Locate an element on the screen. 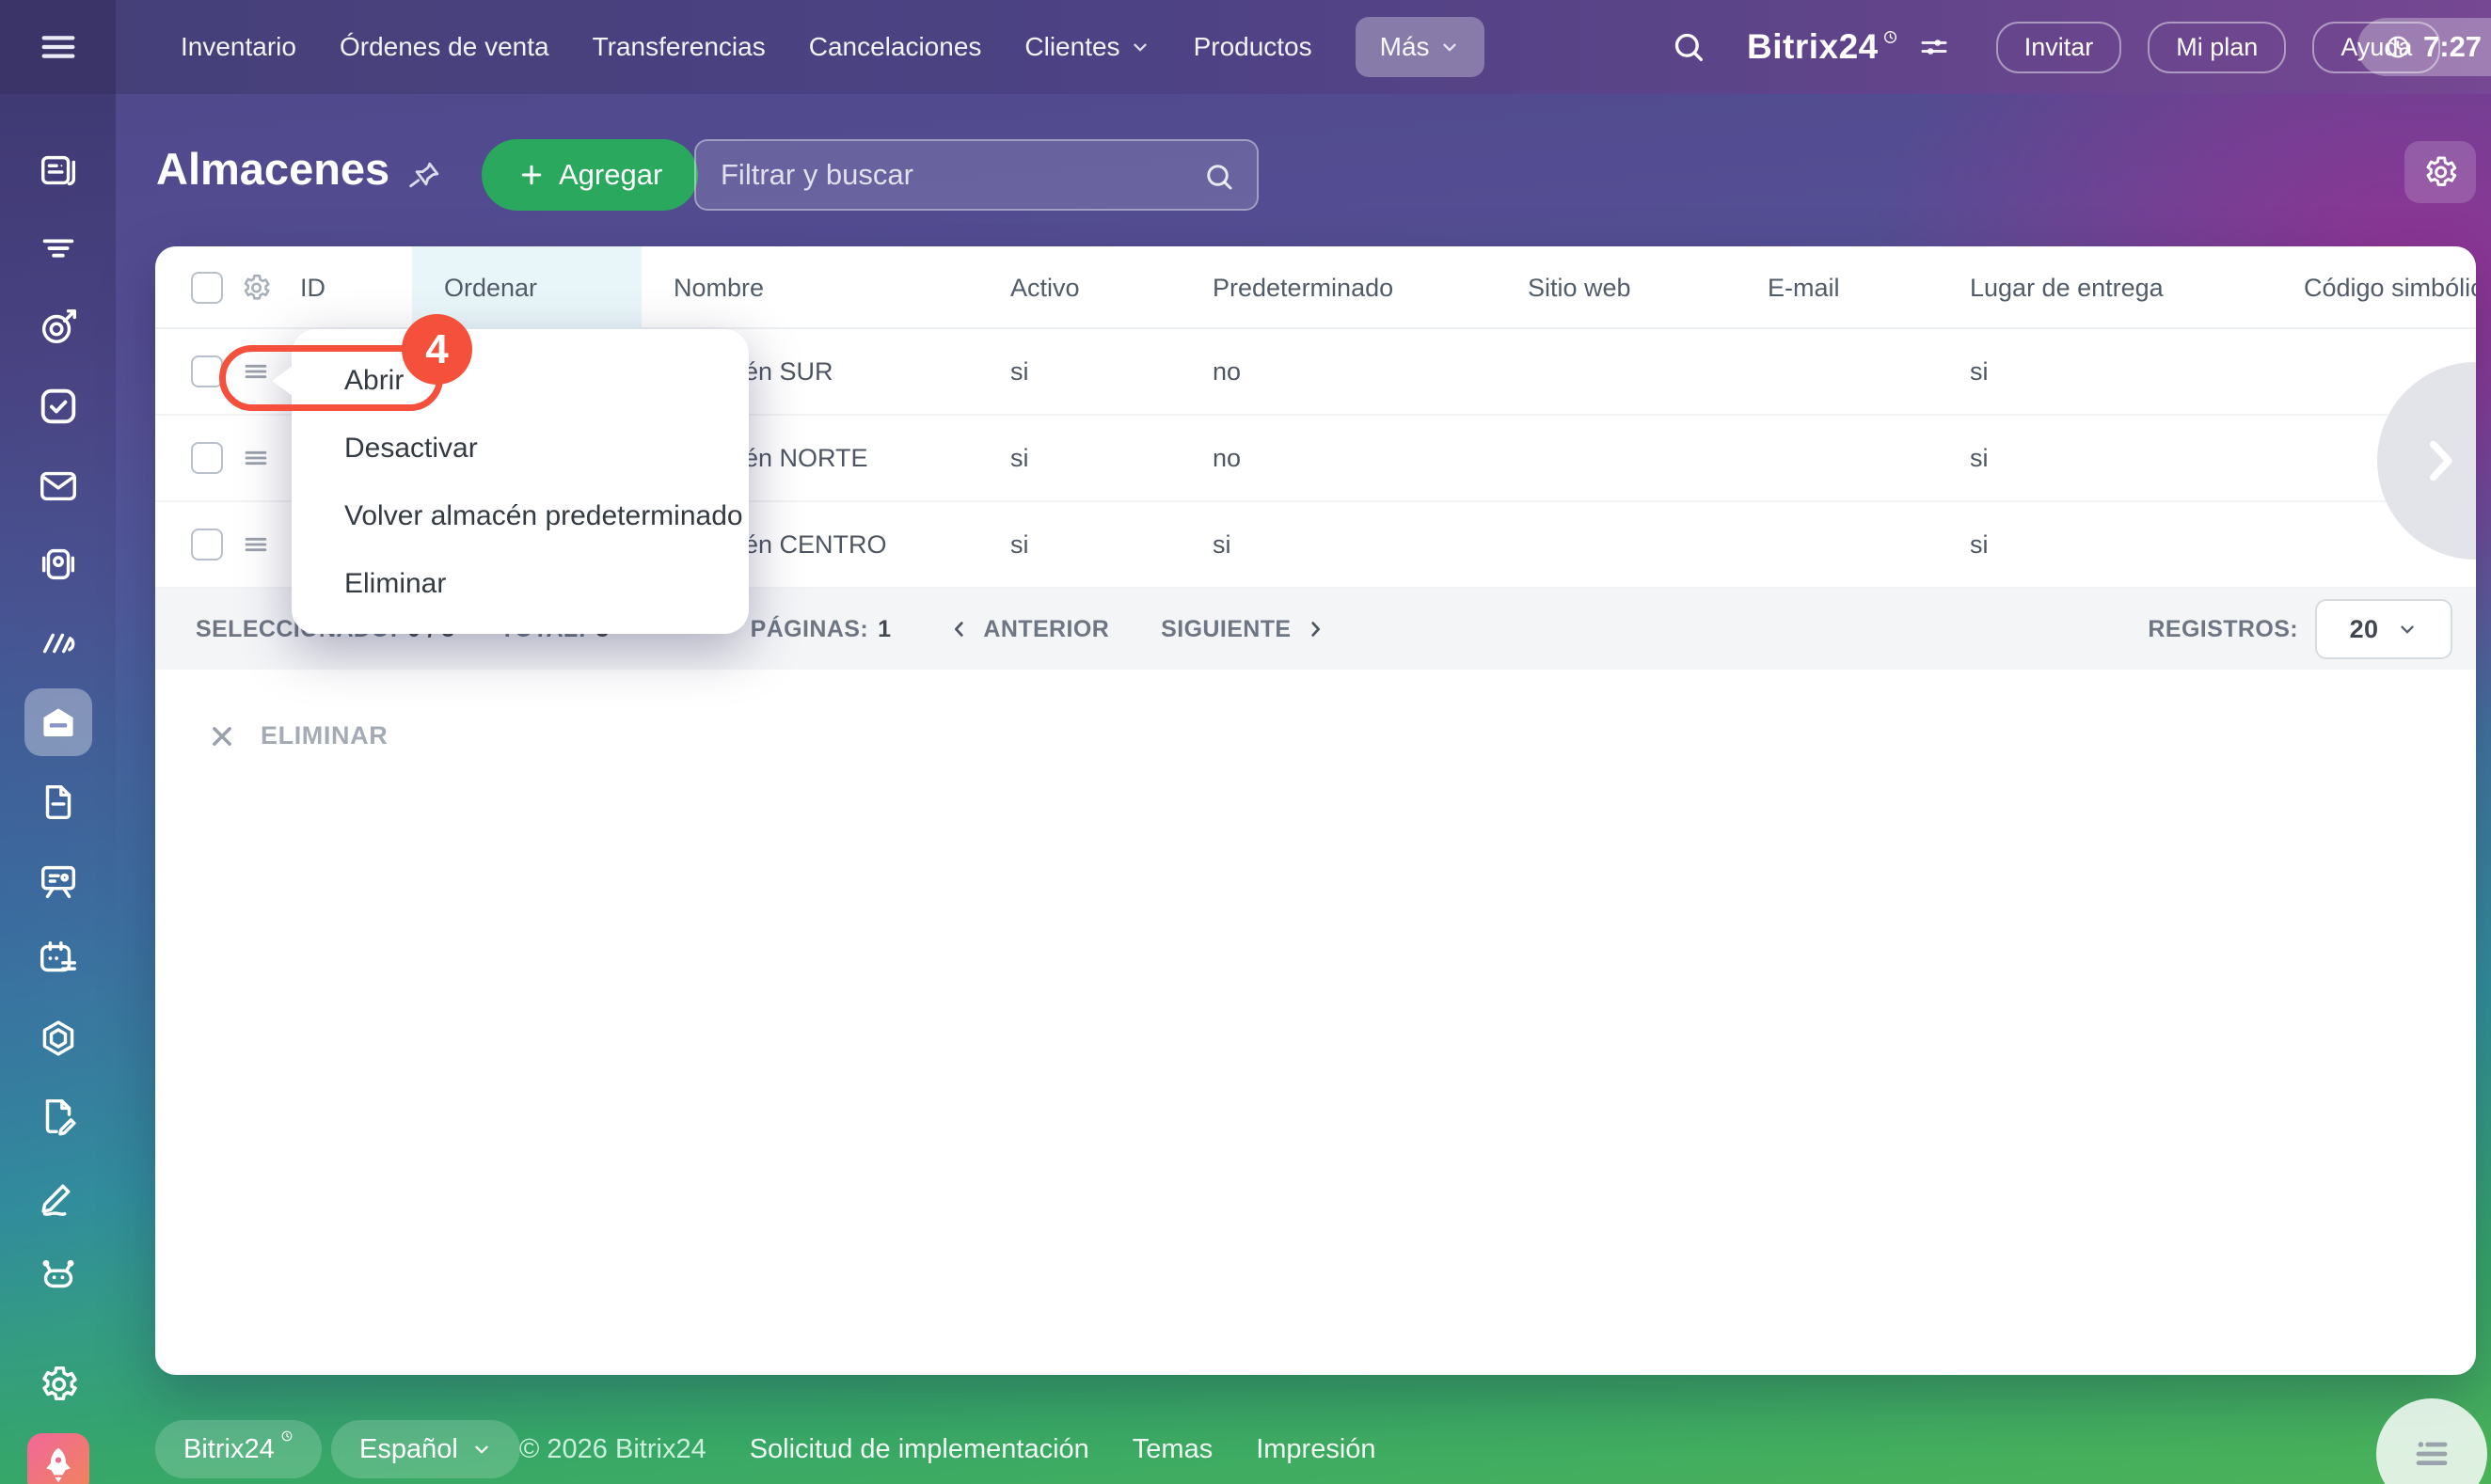  copyright-text: © 2026 Bitrix24 is located at coordinates (612, 1448).